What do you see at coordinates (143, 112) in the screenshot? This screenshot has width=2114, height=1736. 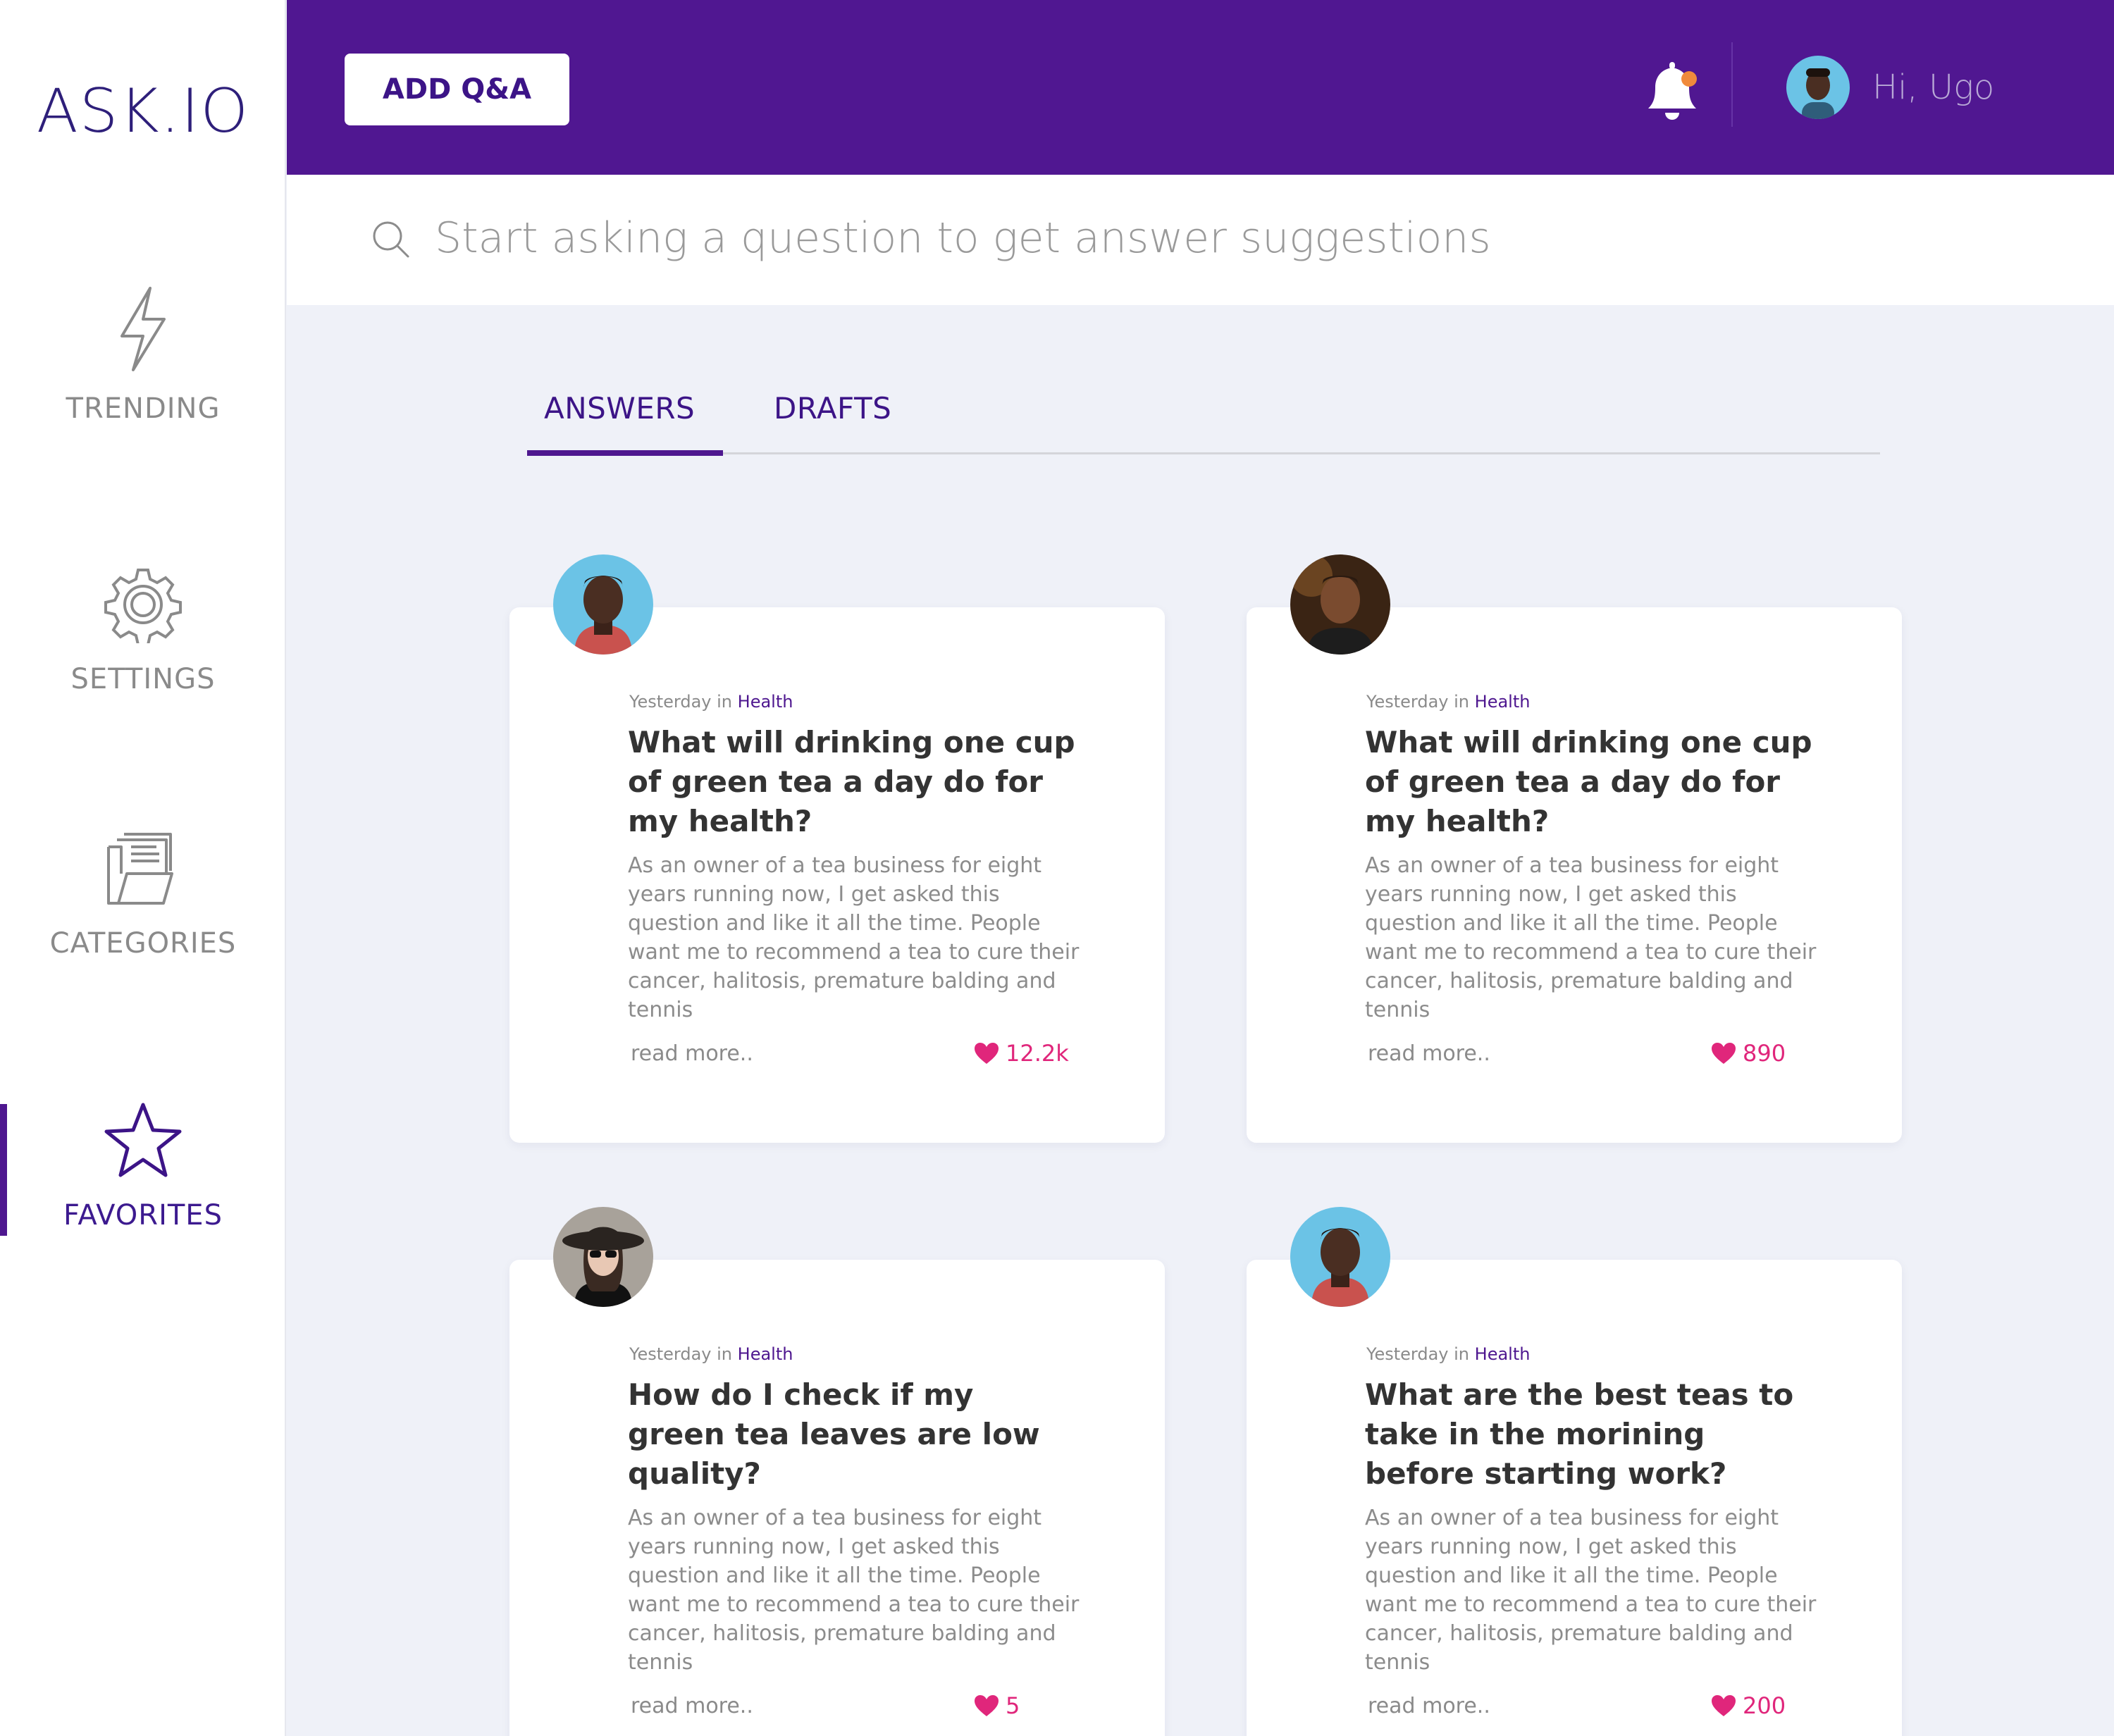 I see `app-logo: ASK.IO` at bounding box center [143, 112].